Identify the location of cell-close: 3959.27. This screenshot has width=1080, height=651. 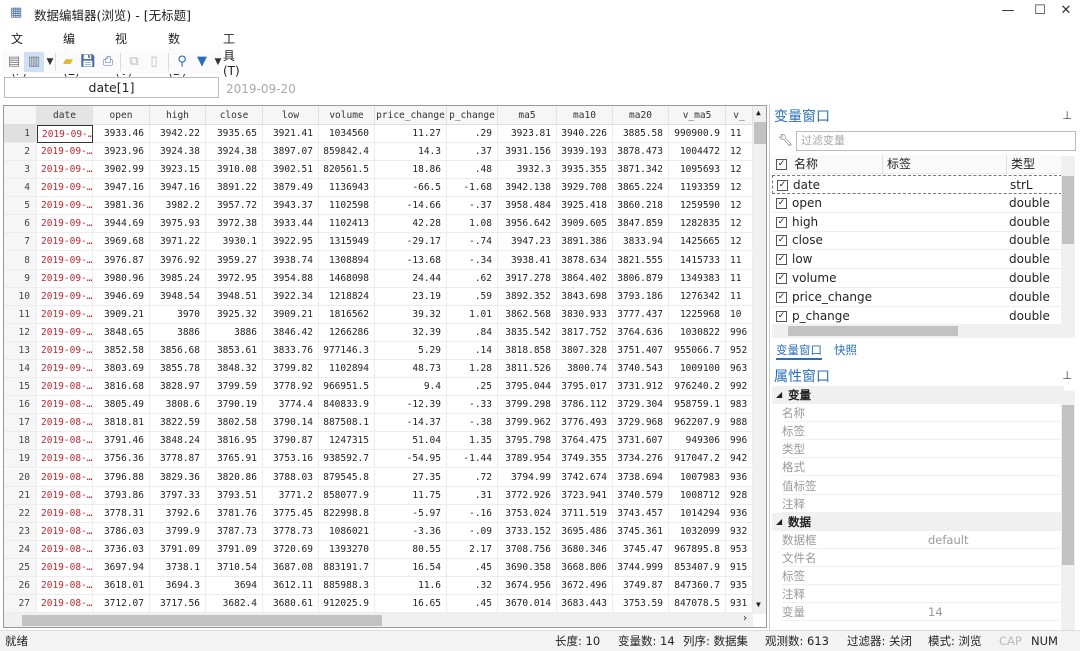
(234, 260).